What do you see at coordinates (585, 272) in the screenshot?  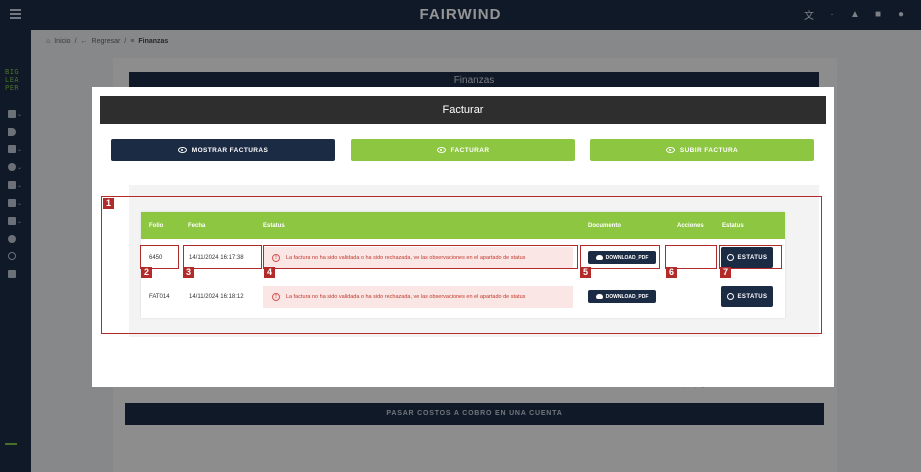 I see `annotation-label-5: 5` at bounding box center [585, 272].